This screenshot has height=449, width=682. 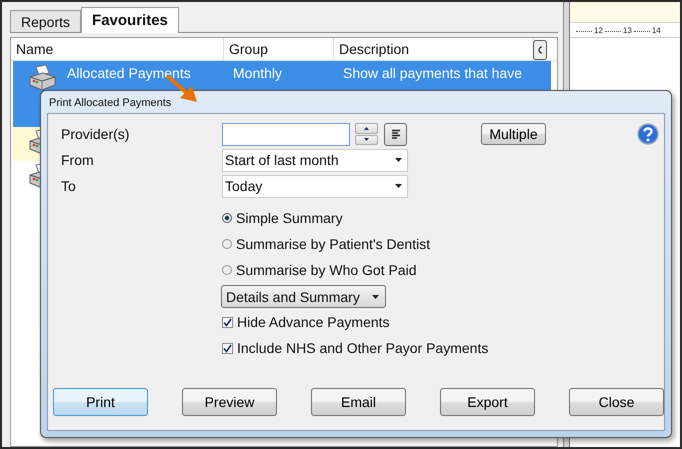 What do you see at coordinates (513, 134) in the screenshot?
I see `multiple-button: Multiple` at bounding box center [513, 134].